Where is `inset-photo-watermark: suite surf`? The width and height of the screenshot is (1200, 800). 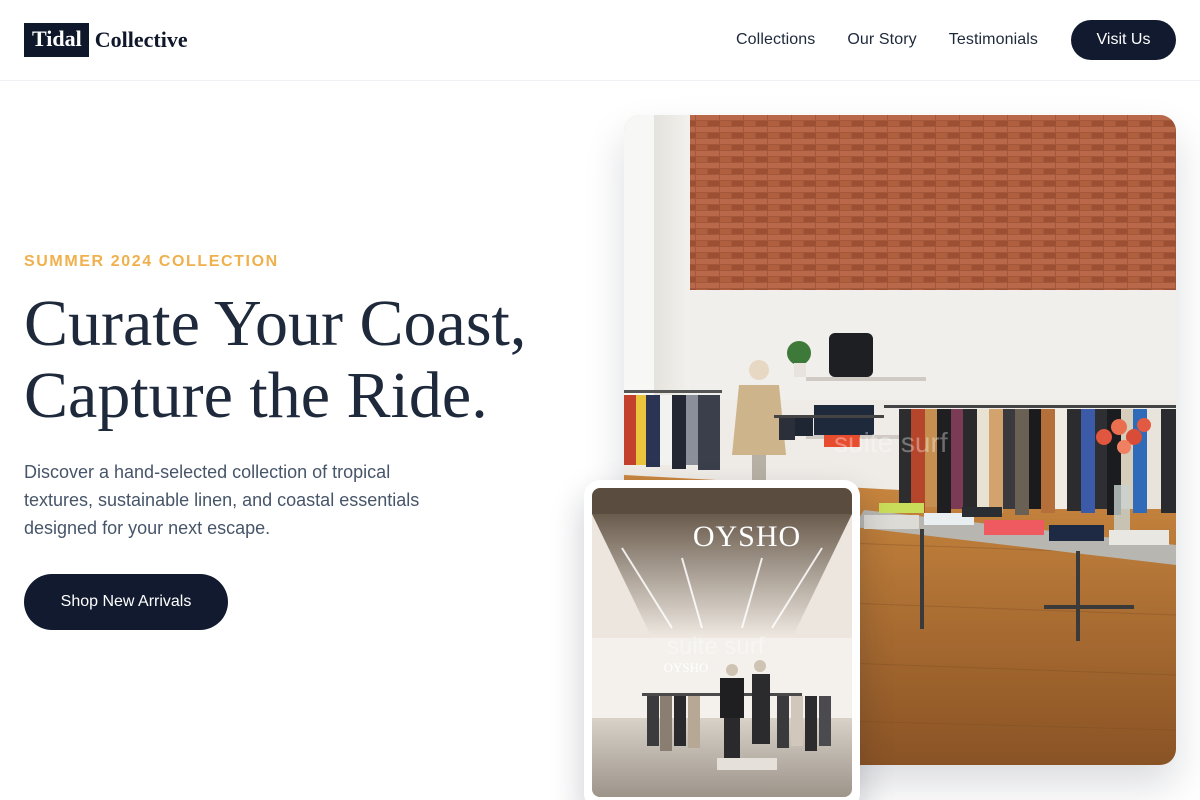 inset-photo-watermark: suite surf is located at coordinates (716, 646).